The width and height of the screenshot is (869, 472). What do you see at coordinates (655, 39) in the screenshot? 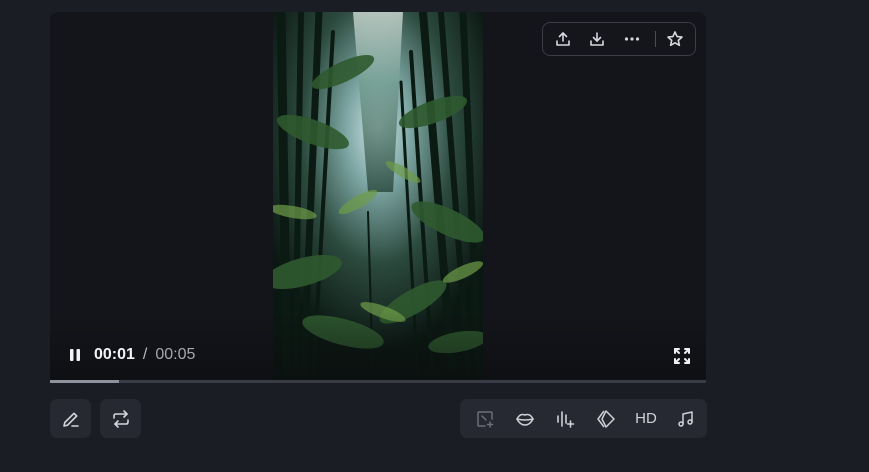
I see `toolbar-divider` at bounding box center [655, 39].